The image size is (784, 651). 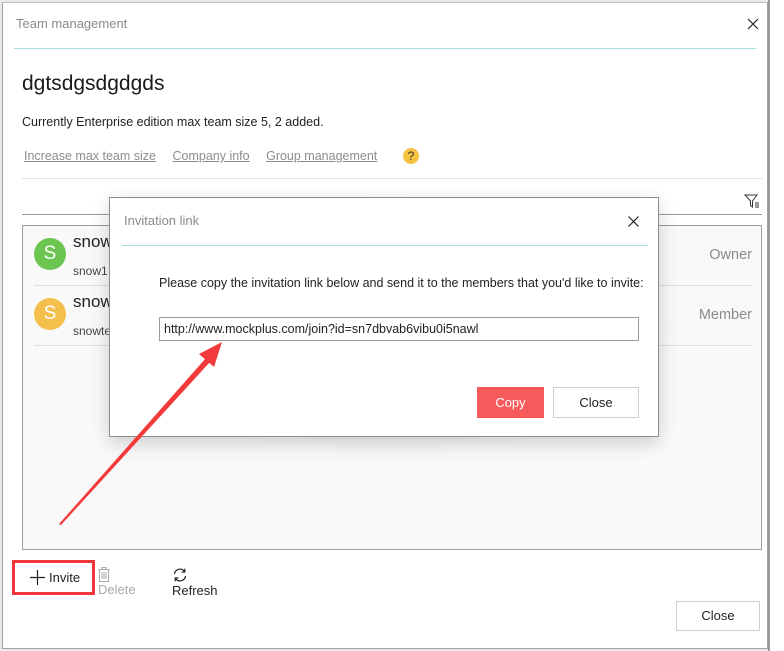 I want to click on plus-icon, so click(x=37, y=577).